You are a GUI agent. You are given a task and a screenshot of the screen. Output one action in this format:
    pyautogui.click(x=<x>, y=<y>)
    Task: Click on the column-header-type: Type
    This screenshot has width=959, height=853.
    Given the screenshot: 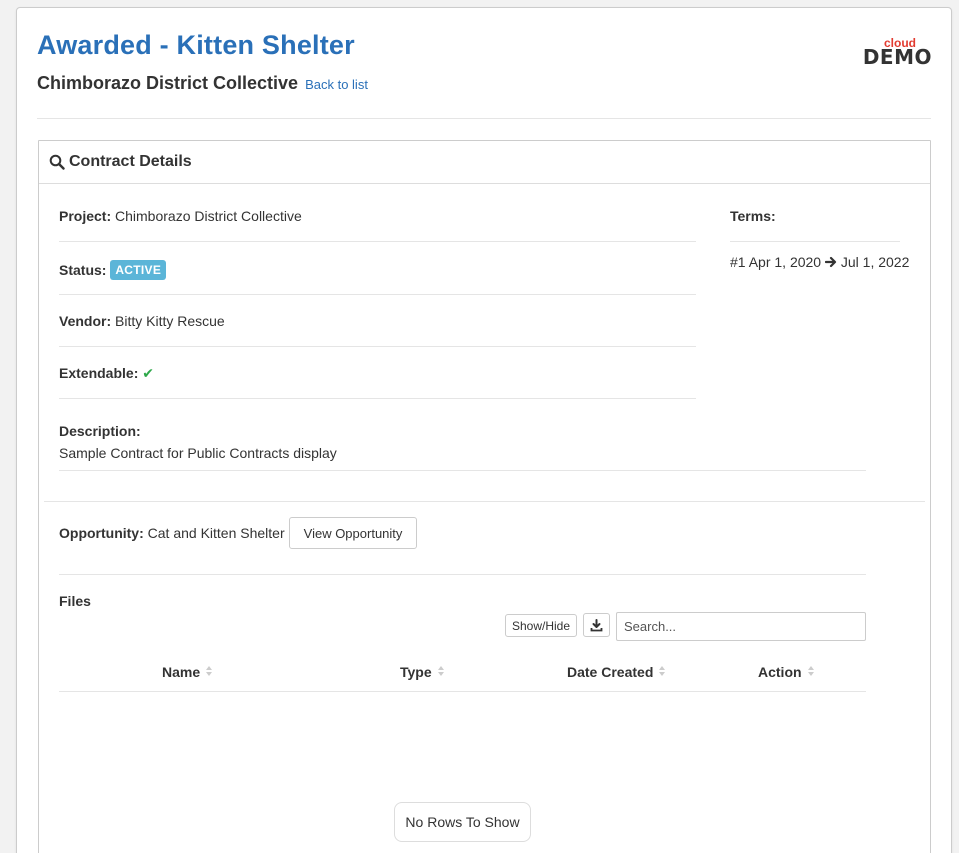 What is the action you would take?
    pyautogui.click(x=422, y=672)
    